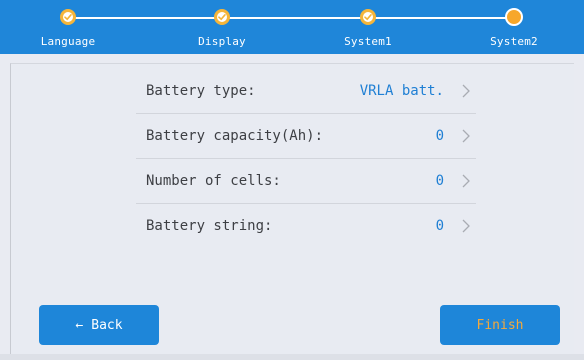 The image size is (584, 360). Describe the element at coordinates (368, 41) in the screenshot. I see `step-label: System1` at that location.